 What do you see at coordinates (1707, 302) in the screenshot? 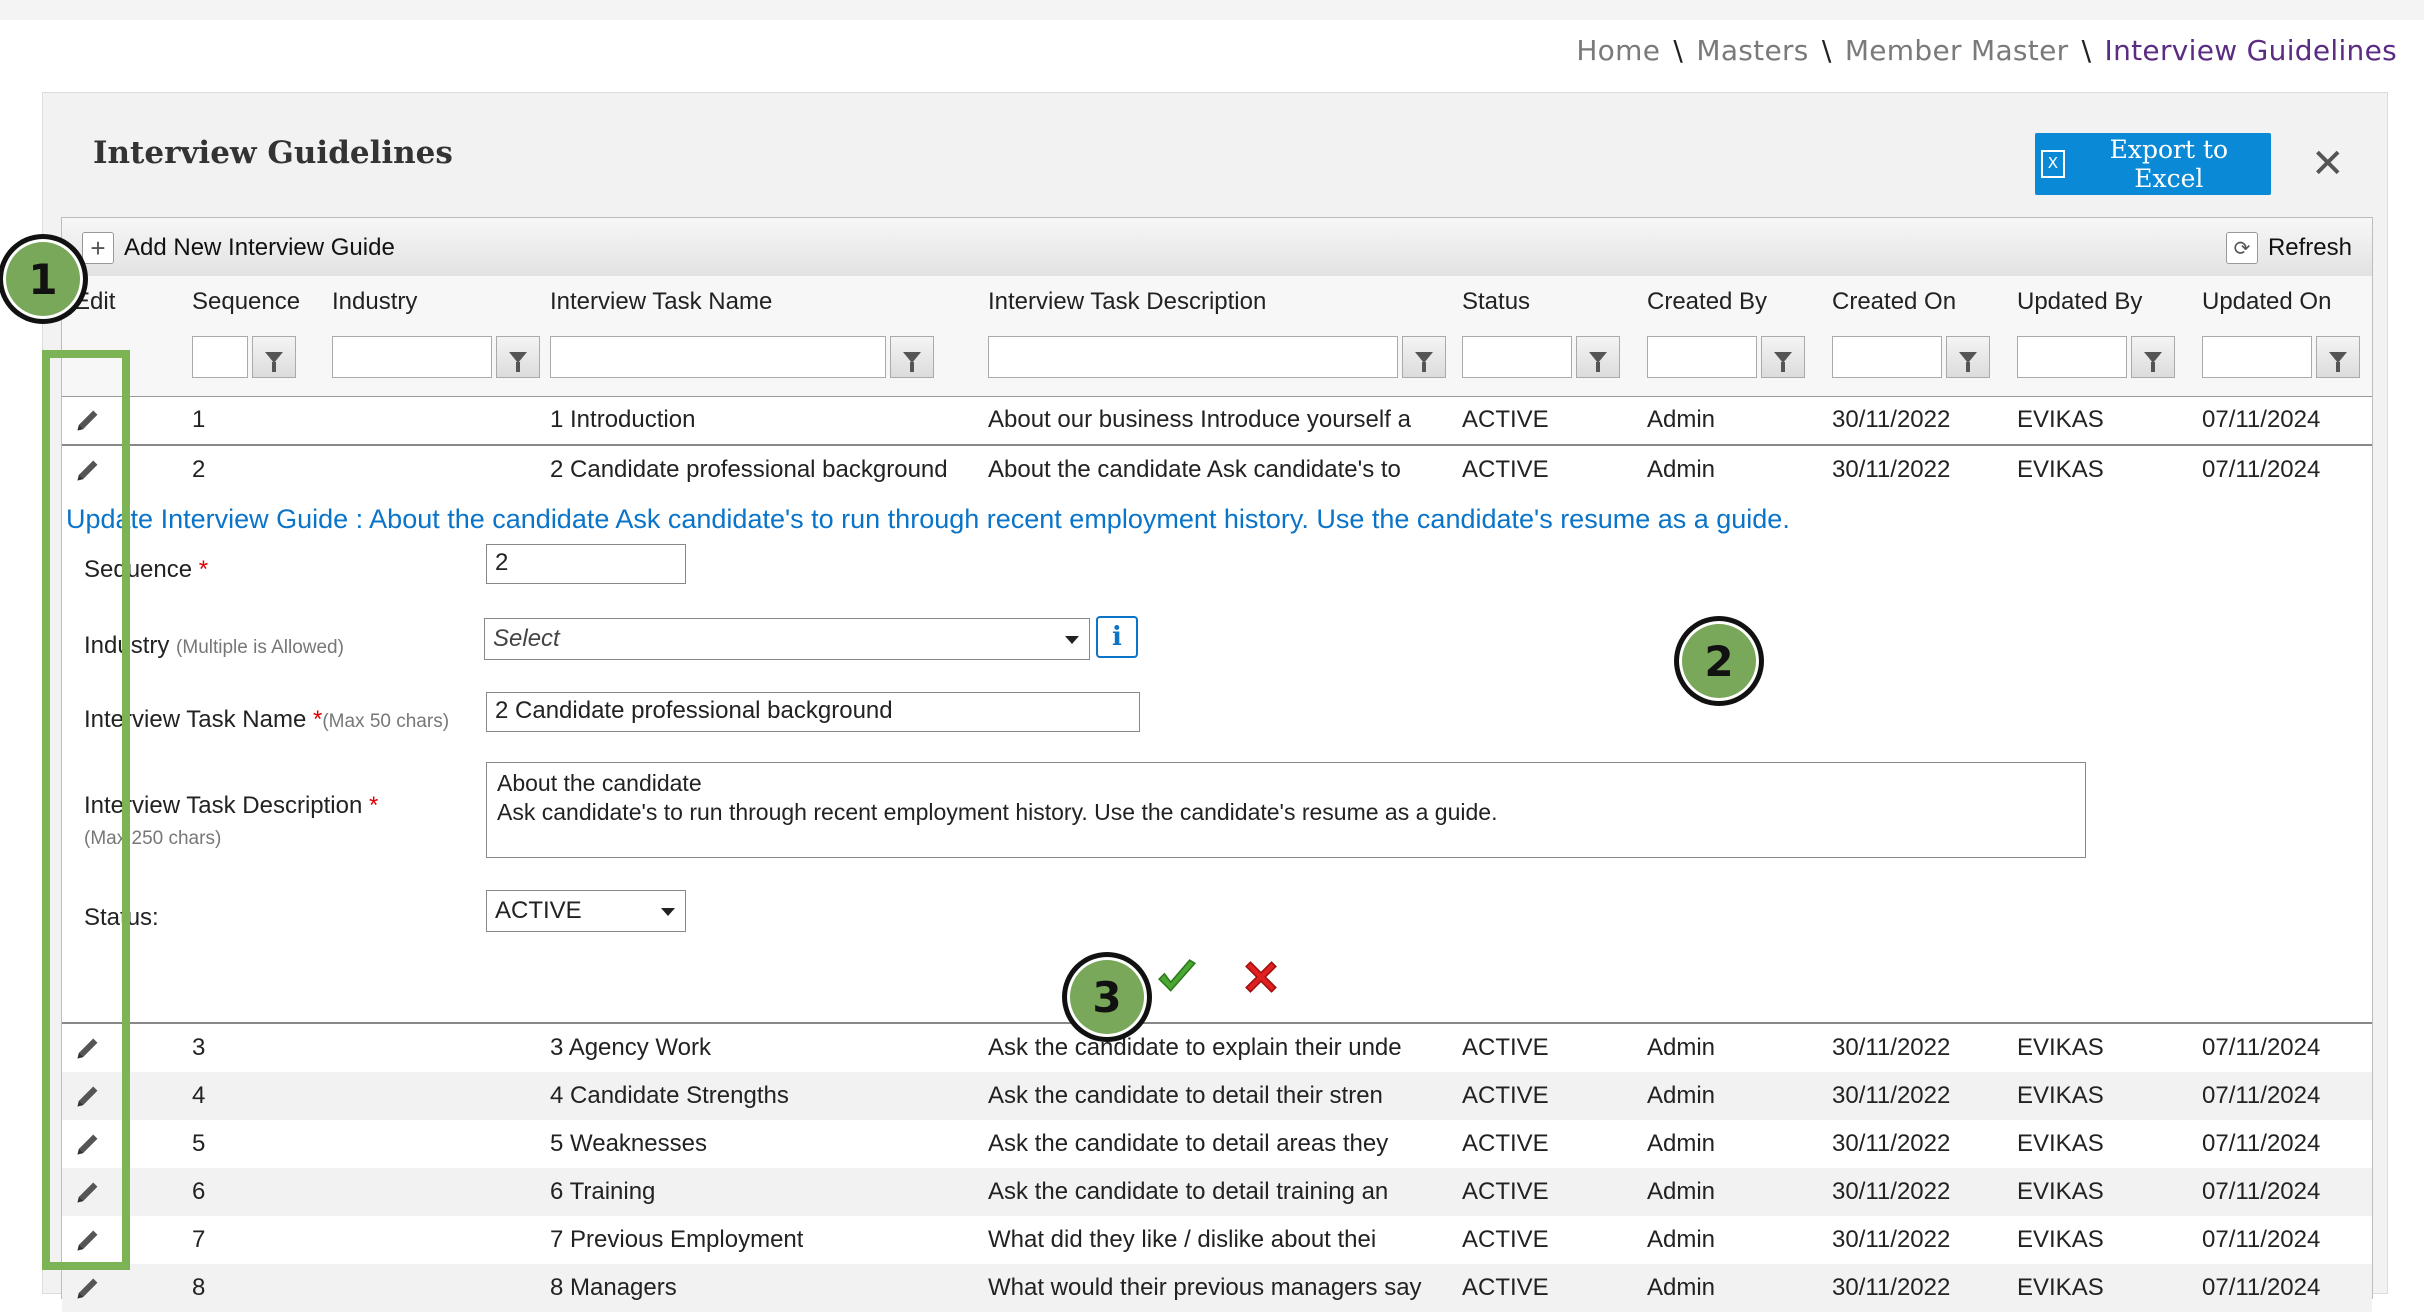
I see `column-header-created-by: Created By` at bounding box center [1707, 302].